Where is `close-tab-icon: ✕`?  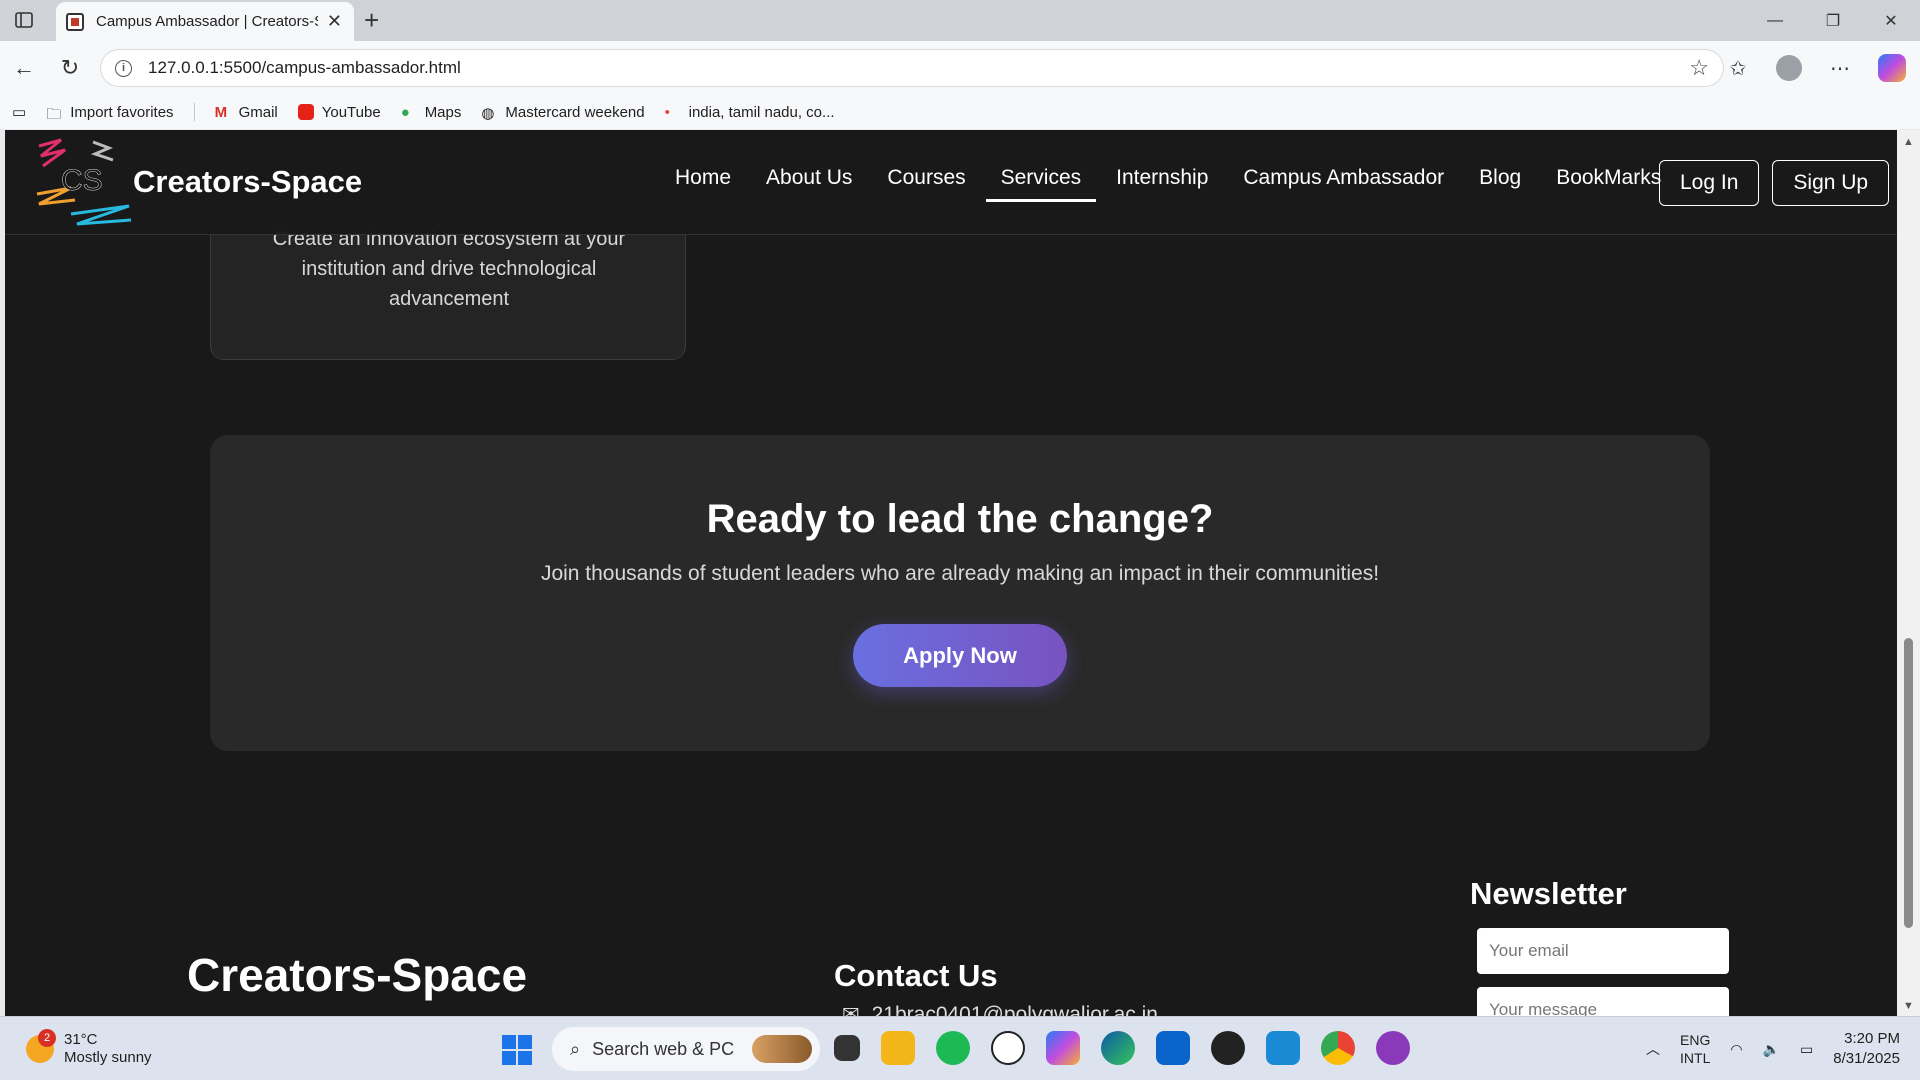 close-tab-icon: ✕ is located at coordinates (334, 21).